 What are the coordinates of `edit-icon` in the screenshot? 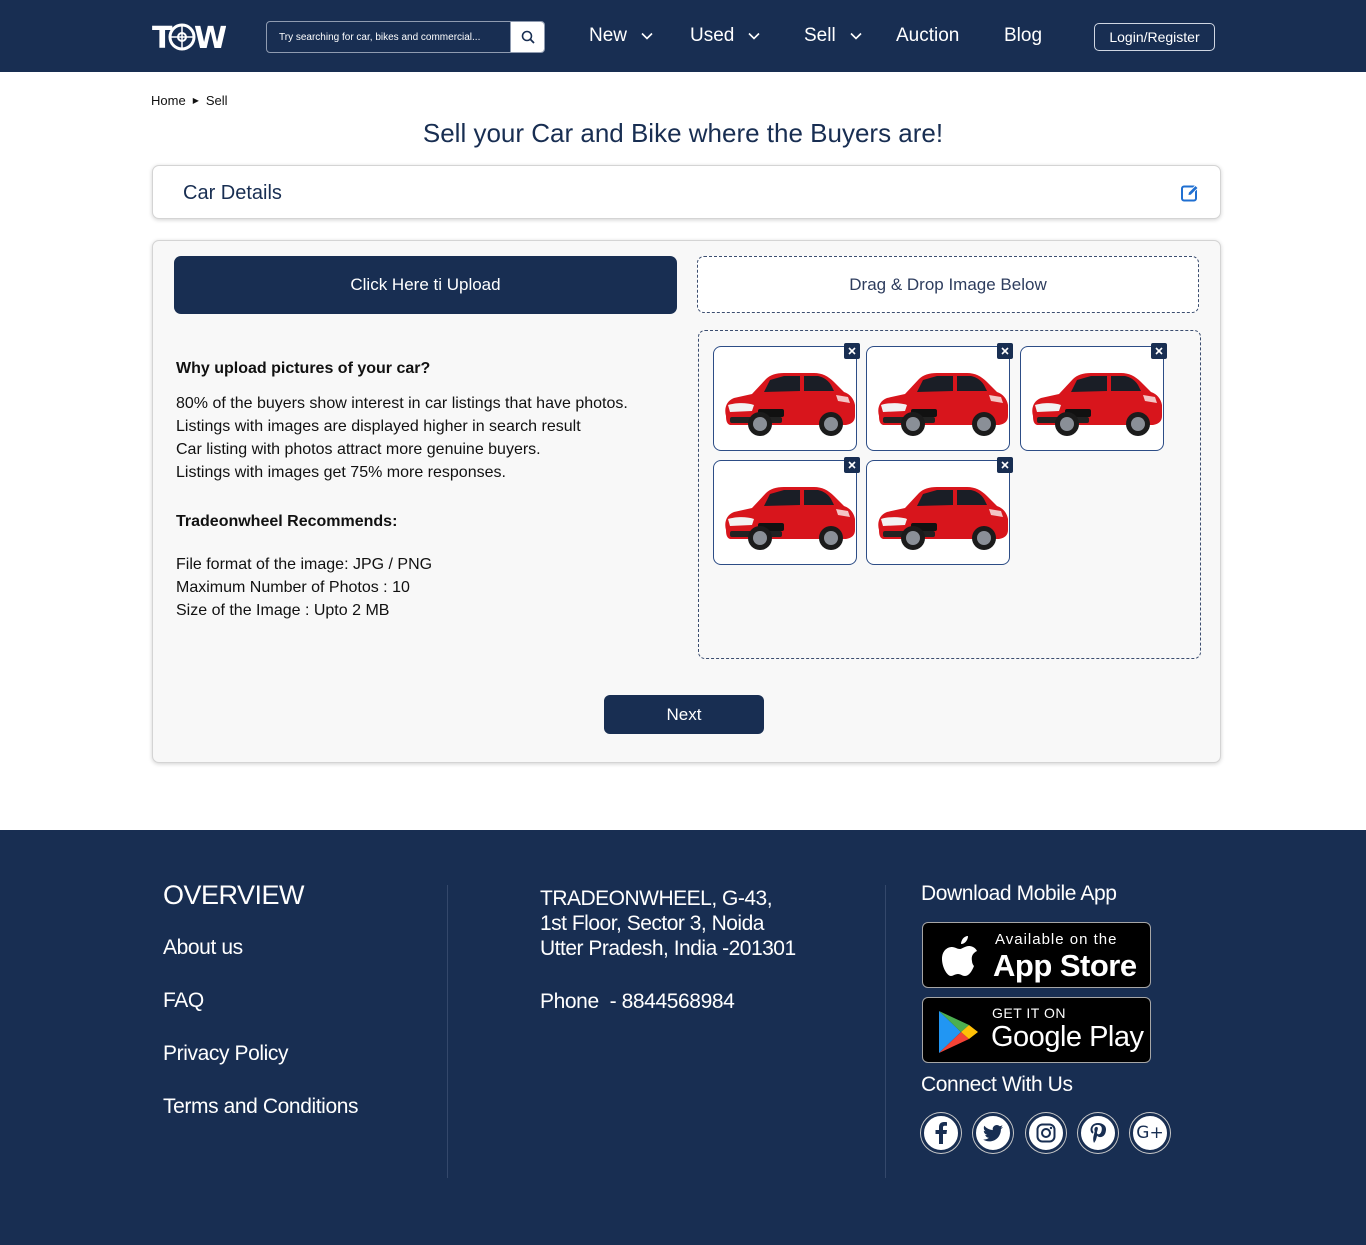 It's located at (1190, 193).